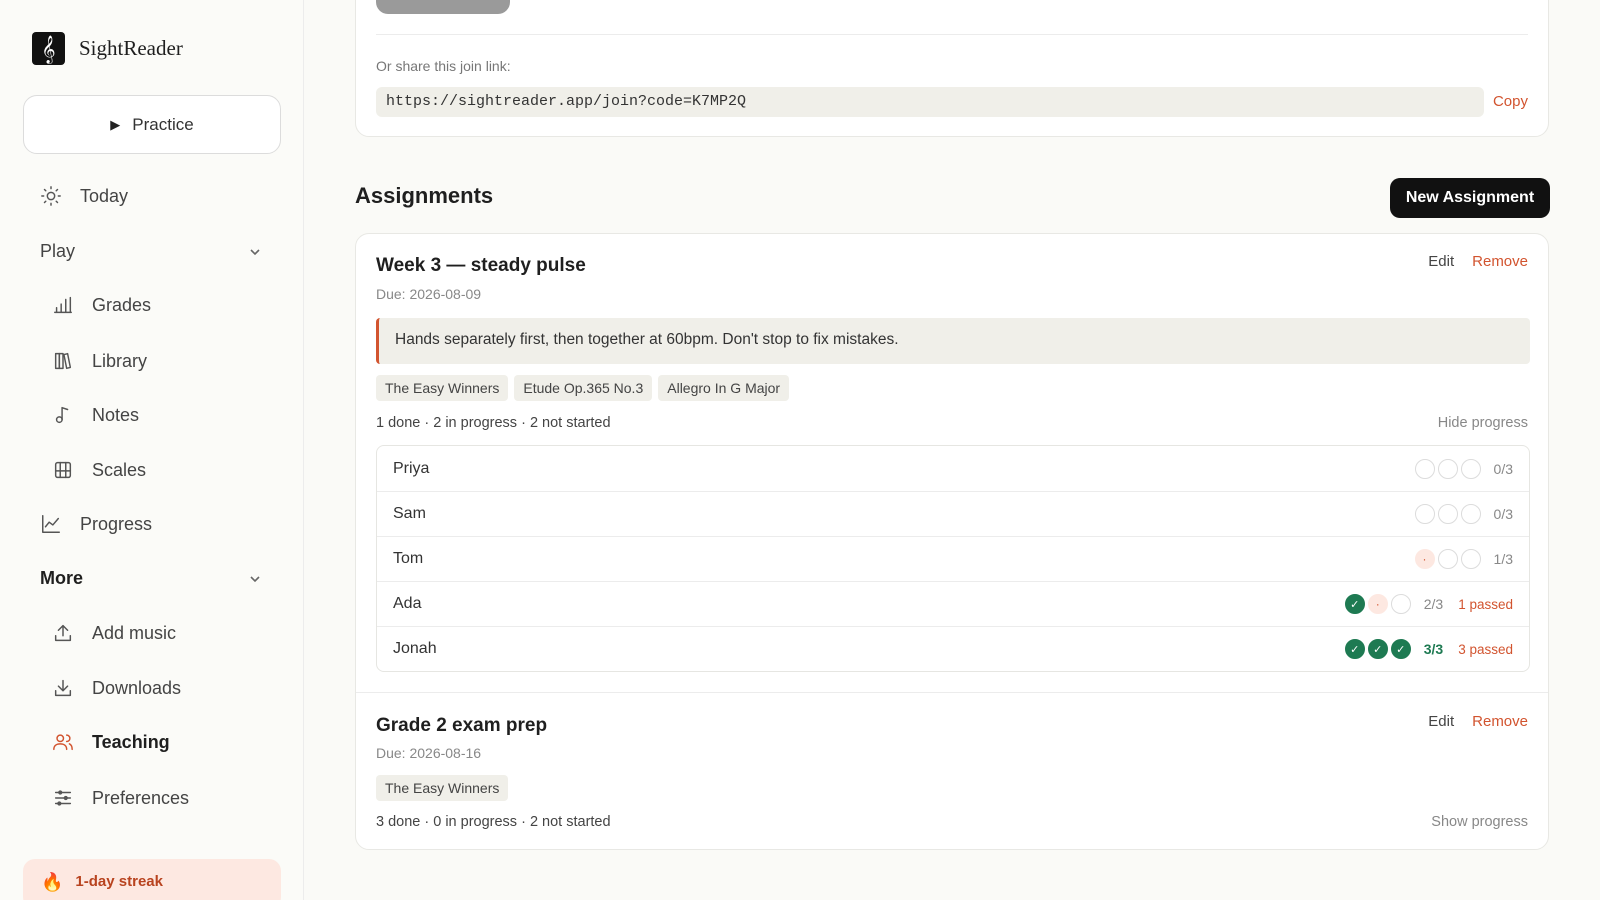 The image size is (1600, 900). What do you see at coordinates (120, 360) in the screenshot?
I see `sidebar-item-label: Library` at bounding box center [120, 360].